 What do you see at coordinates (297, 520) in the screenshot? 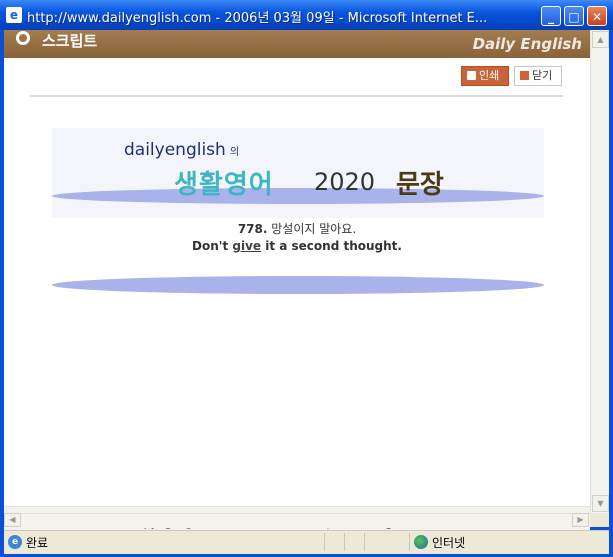
I see `horizontal-scrollbar: ◀ ▶` at bounding box center [297, 520].